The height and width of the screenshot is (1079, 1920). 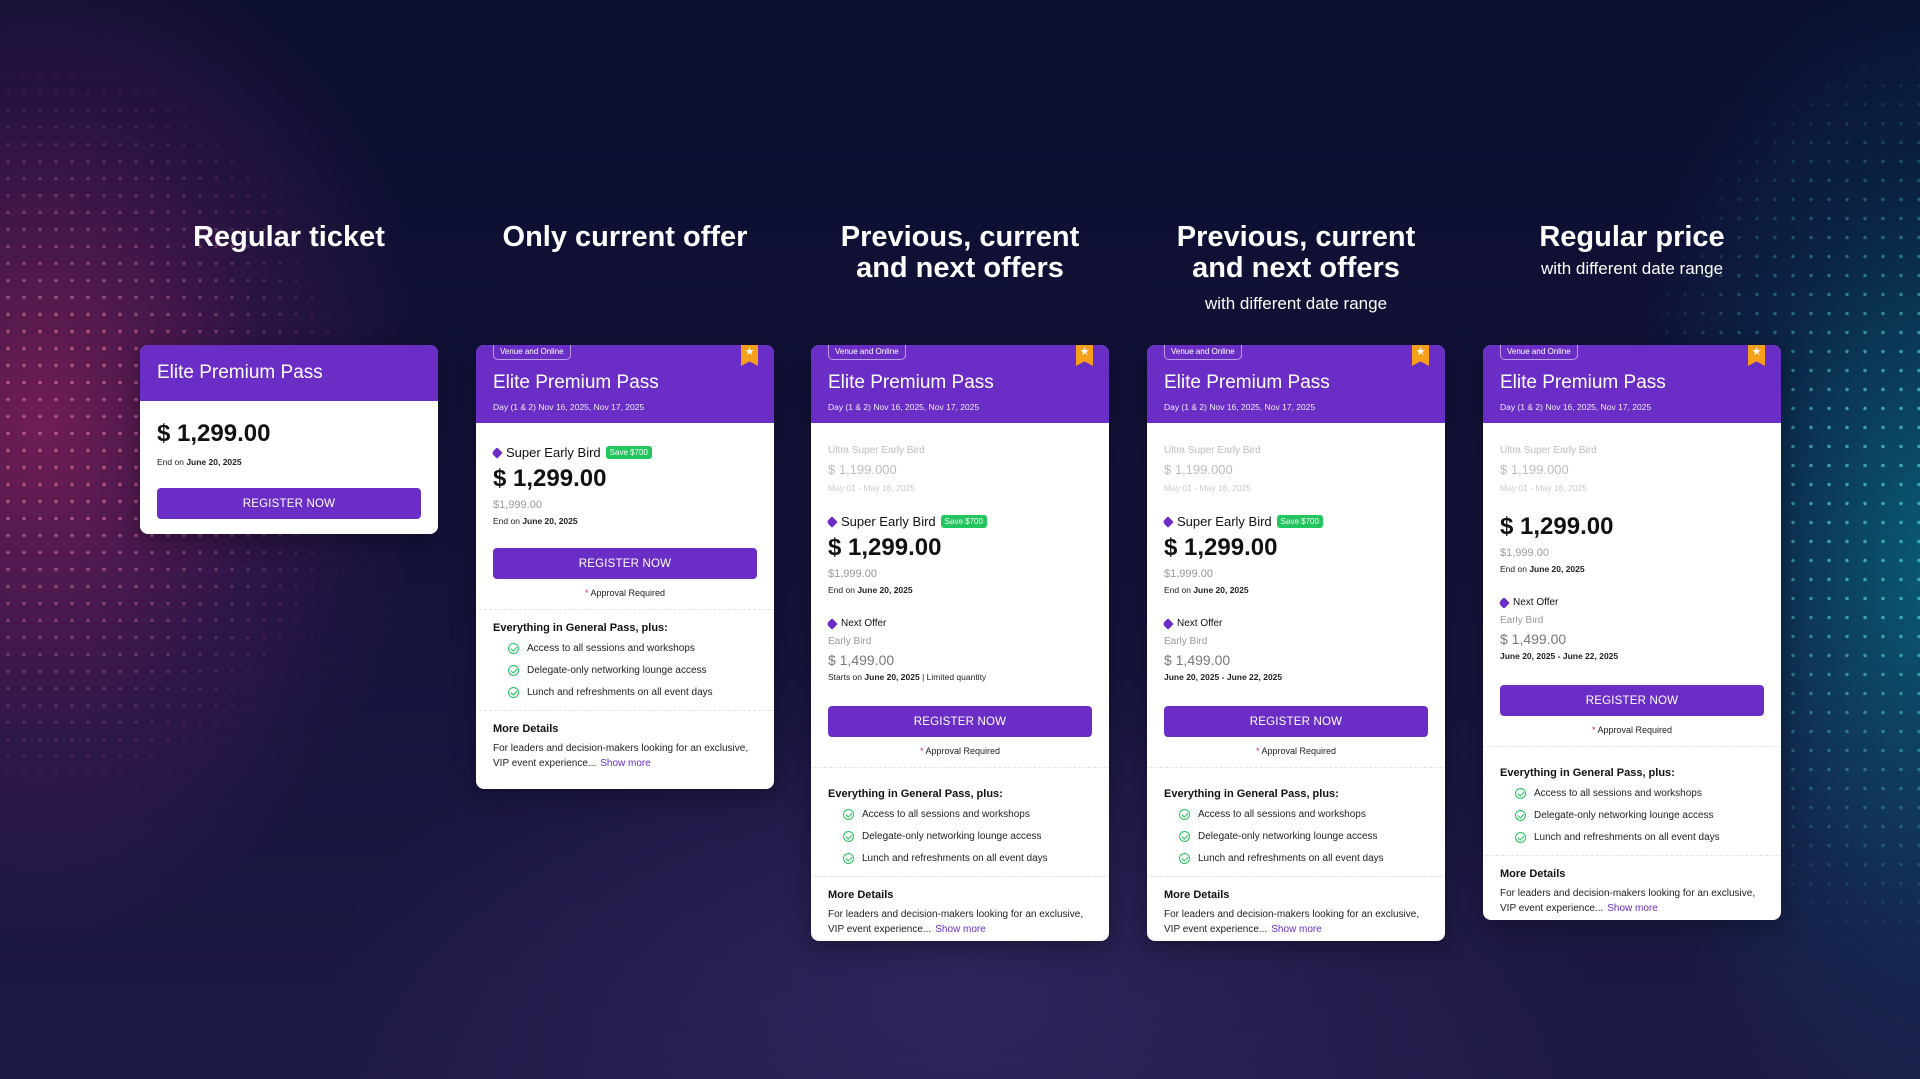 I want to click on start-suffix: | Limited quantity, so click(x=954, y=677).